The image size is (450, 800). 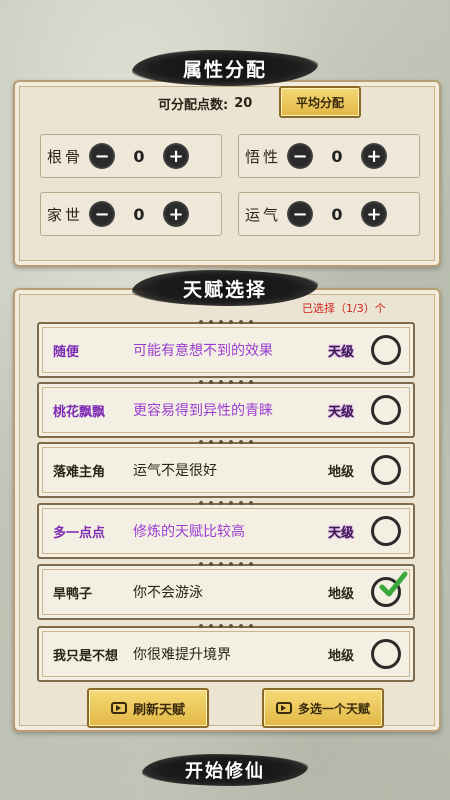 I want to click on talent-description: 修炼的天赋比较高, so click(x=189, y=532).